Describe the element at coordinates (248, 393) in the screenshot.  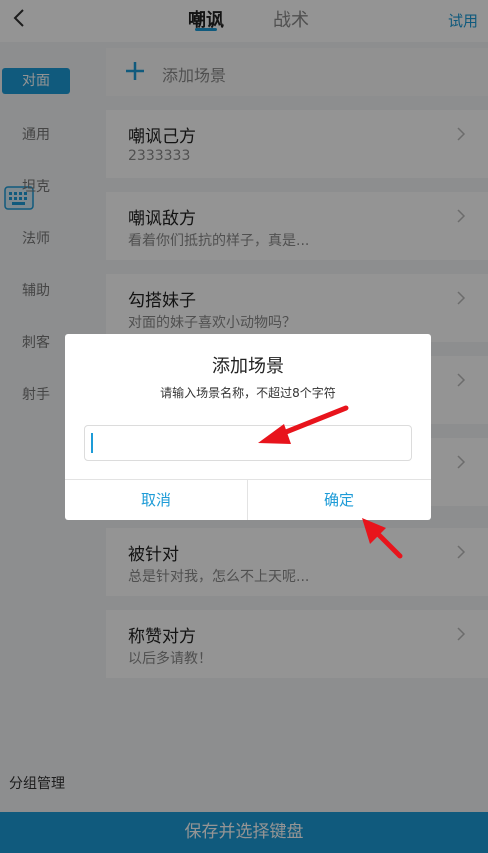
I see `dialog-message: 请输入场景名称，不超过8个字符` at that location.